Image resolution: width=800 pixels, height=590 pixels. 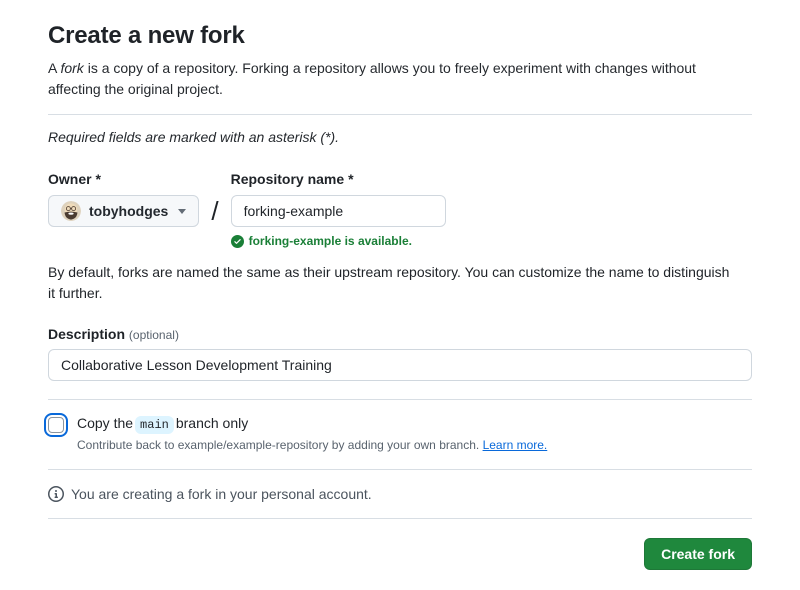 I want to click on copy-branch-label: Copy the main branch only, so click(x=162, y=424).